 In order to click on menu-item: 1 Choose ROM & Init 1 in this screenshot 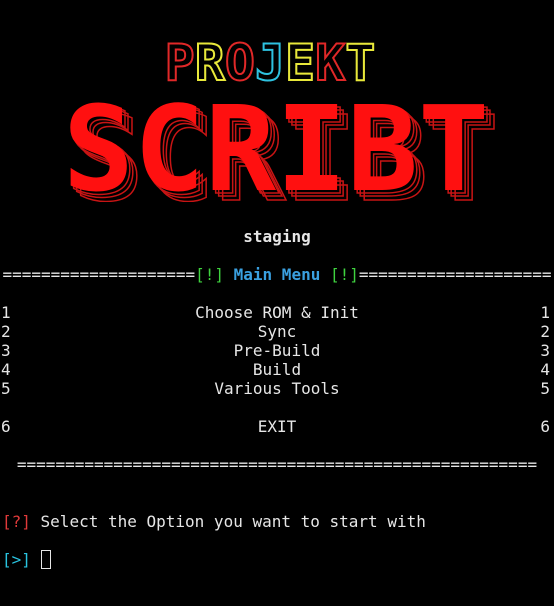, I will do `click(277, 312)`.